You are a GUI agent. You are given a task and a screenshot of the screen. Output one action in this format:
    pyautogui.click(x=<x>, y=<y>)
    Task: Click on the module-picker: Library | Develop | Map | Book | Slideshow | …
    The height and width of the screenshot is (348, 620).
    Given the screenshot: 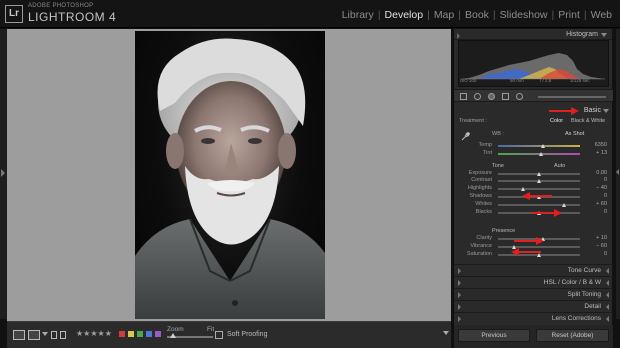 What is the action you would take?
    pyautogui.click(x=477, y=15)
    